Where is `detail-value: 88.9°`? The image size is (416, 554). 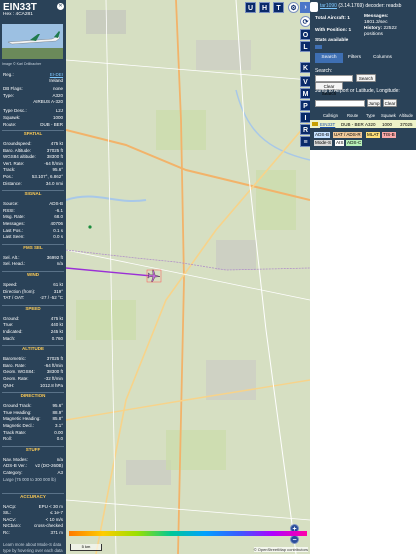 detail-value: 88.9° is located at coordinates (57, 412).